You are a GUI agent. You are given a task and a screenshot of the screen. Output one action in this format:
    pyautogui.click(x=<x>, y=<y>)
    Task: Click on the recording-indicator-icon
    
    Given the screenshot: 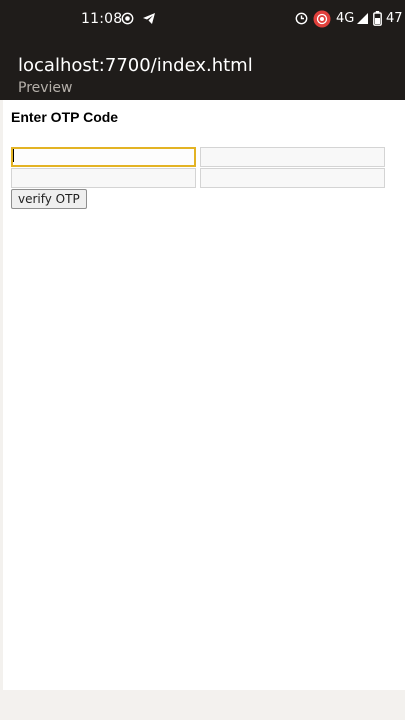 What is the action you would take?
    pyautogui.click(x=322, y=19)
    